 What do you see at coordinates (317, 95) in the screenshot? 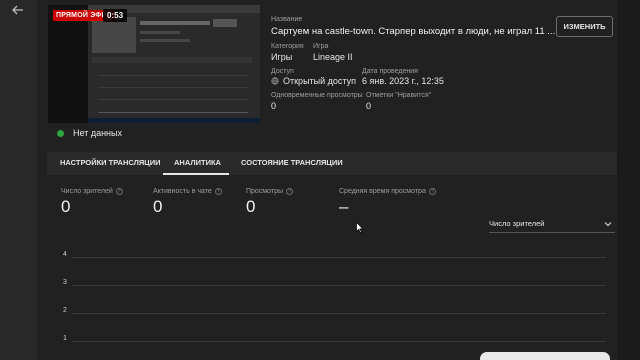
I see `concurrent-label: Одновременные просмотры` at bounding box center [317, 95].